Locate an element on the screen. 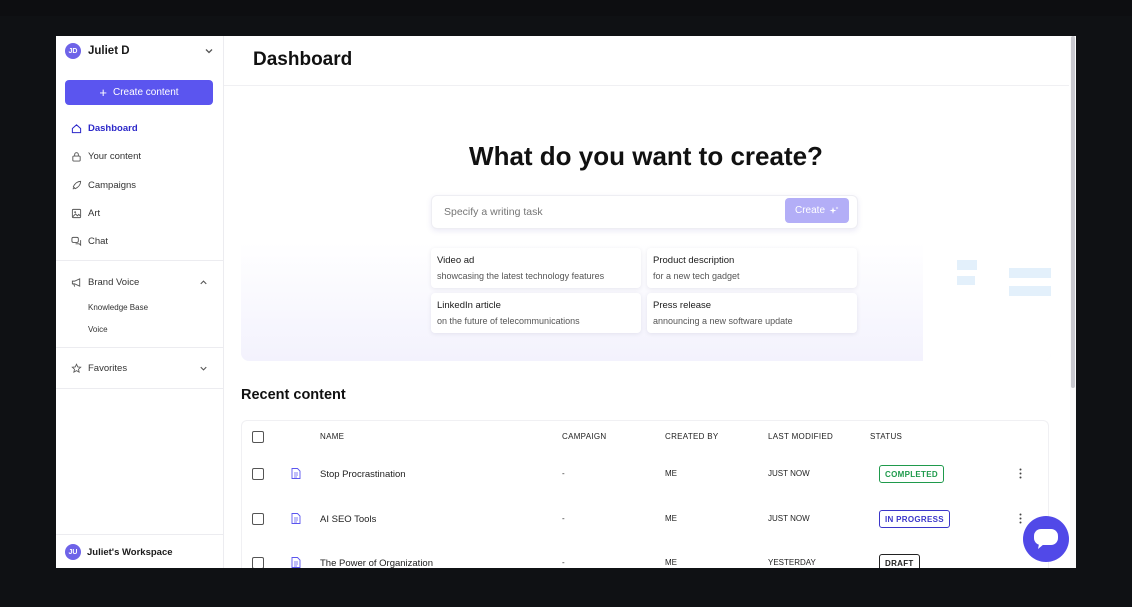 The height and width of the screenshot is (607, 1132). column-header: CREATED BY is located at coordinates (692, 436).